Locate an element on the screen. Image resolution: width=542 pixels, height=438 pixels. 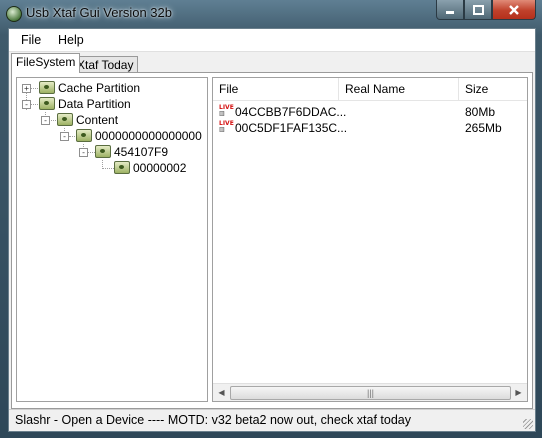
table-row: LIVE ▥ 00C5DF1FAF135C... 265Mb is located at coordinates (363, 128).